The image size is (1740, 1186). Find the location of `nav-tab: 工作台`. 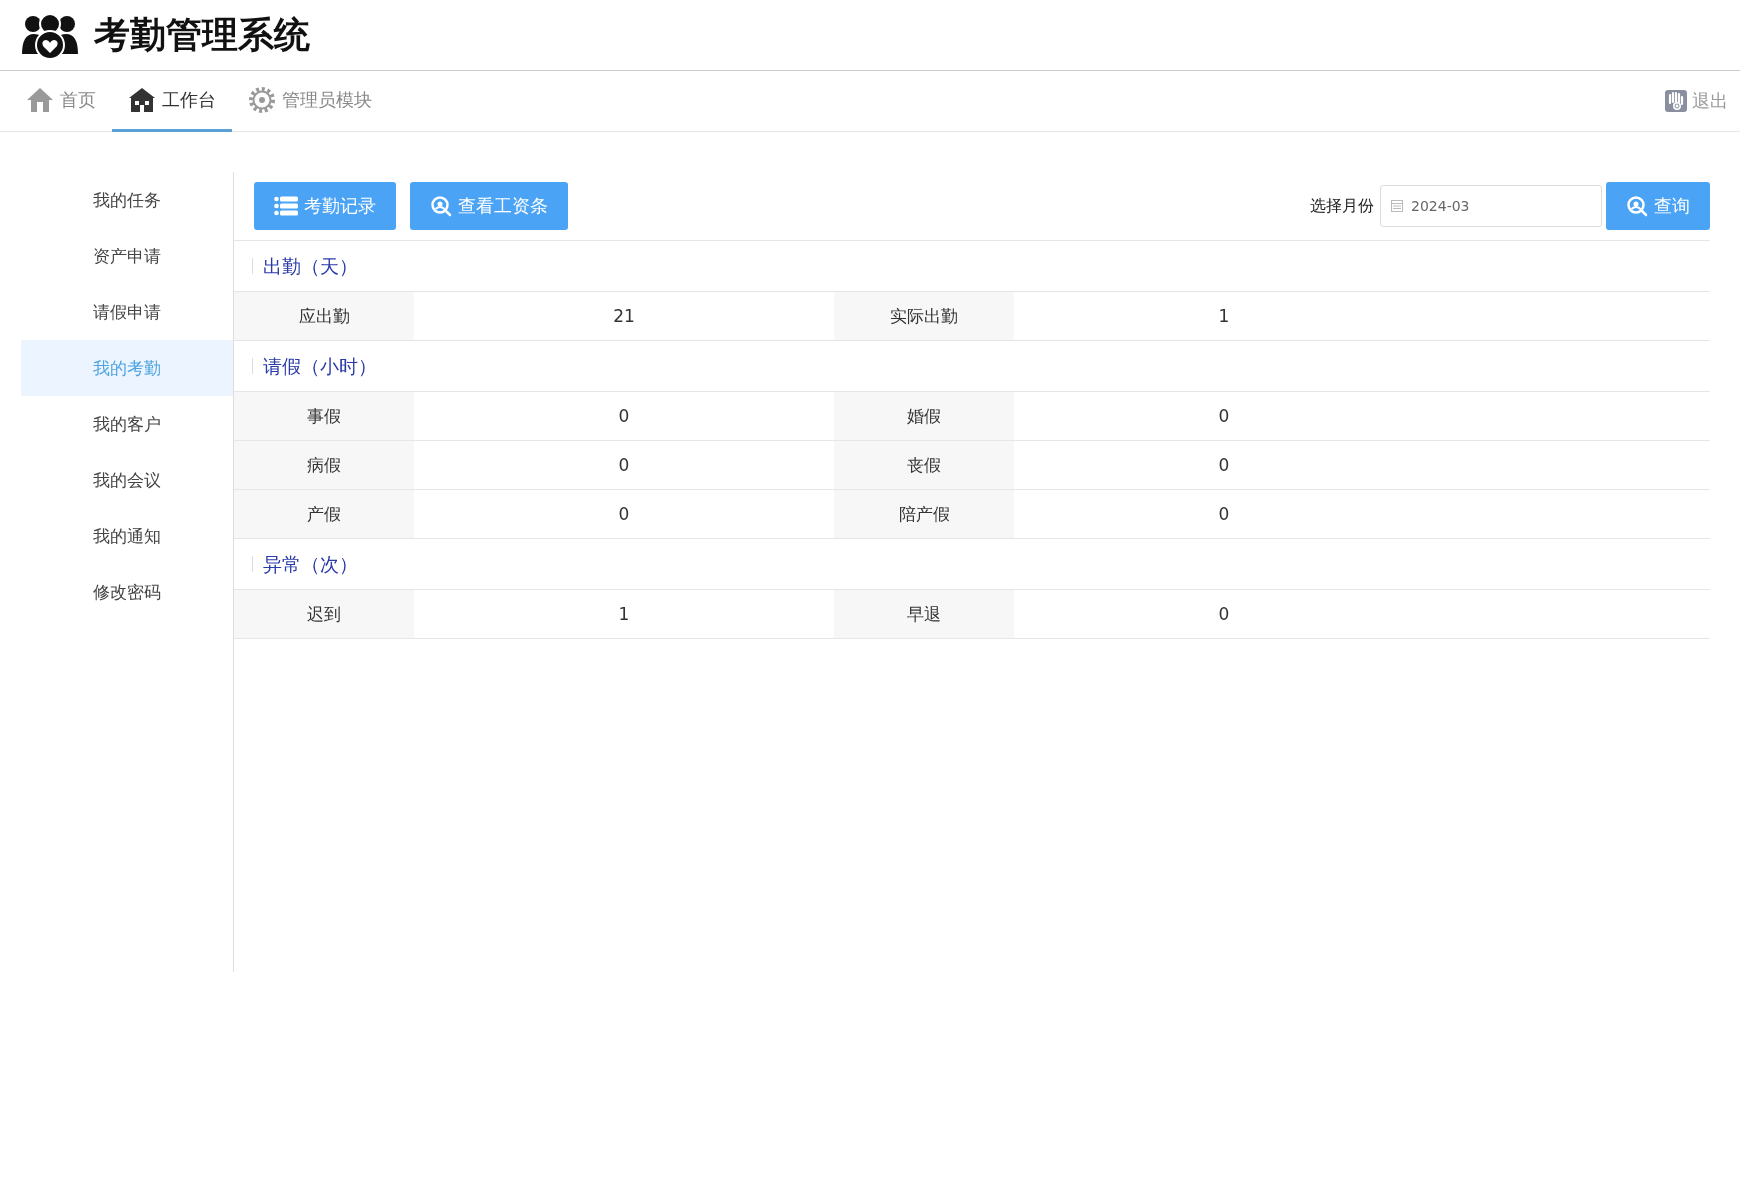

nav-tab: 工作台 is located at coordinates (172, 101).